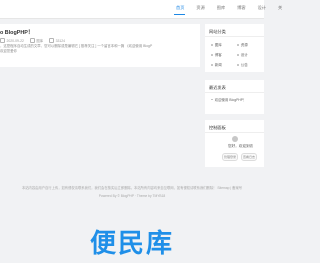 The width and height of the screenshot is (320, 263). I want to click on category-list: 图库 资源 博客 设计 新闻 公告, so click(237, 55).